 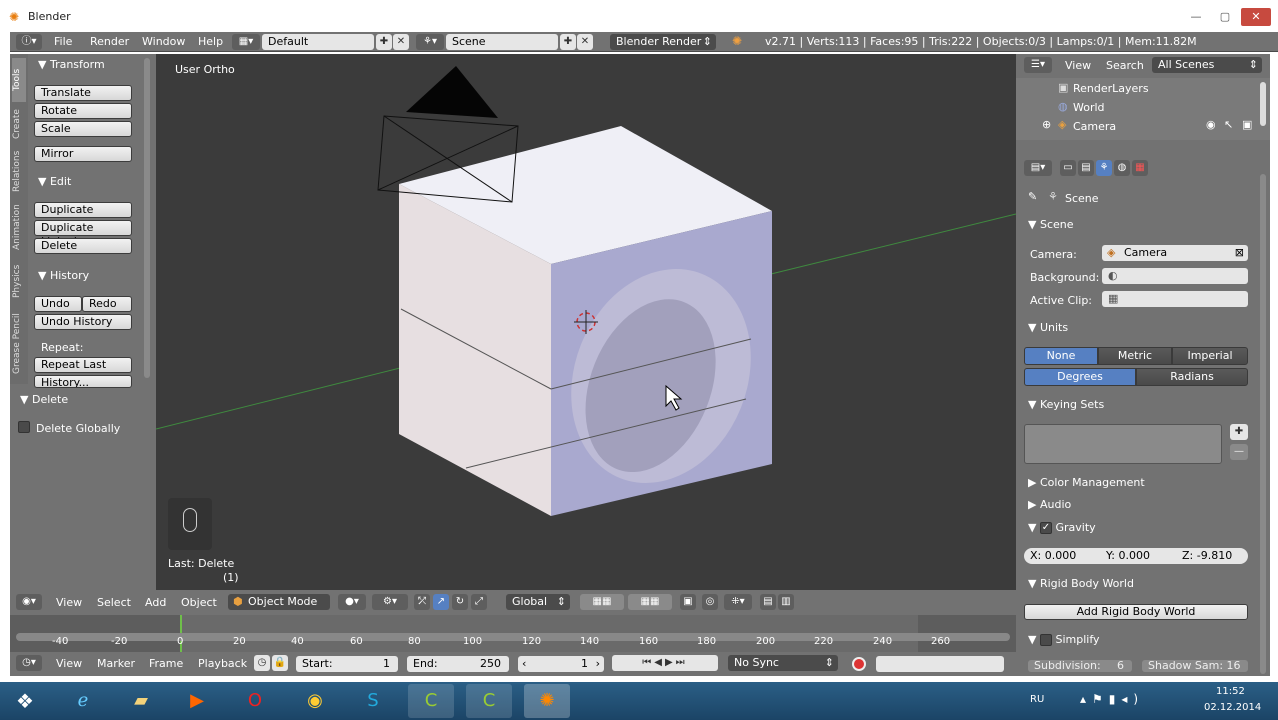 I want to click on scene-tab-icon: ⚘, so click(x=1104, y=168).